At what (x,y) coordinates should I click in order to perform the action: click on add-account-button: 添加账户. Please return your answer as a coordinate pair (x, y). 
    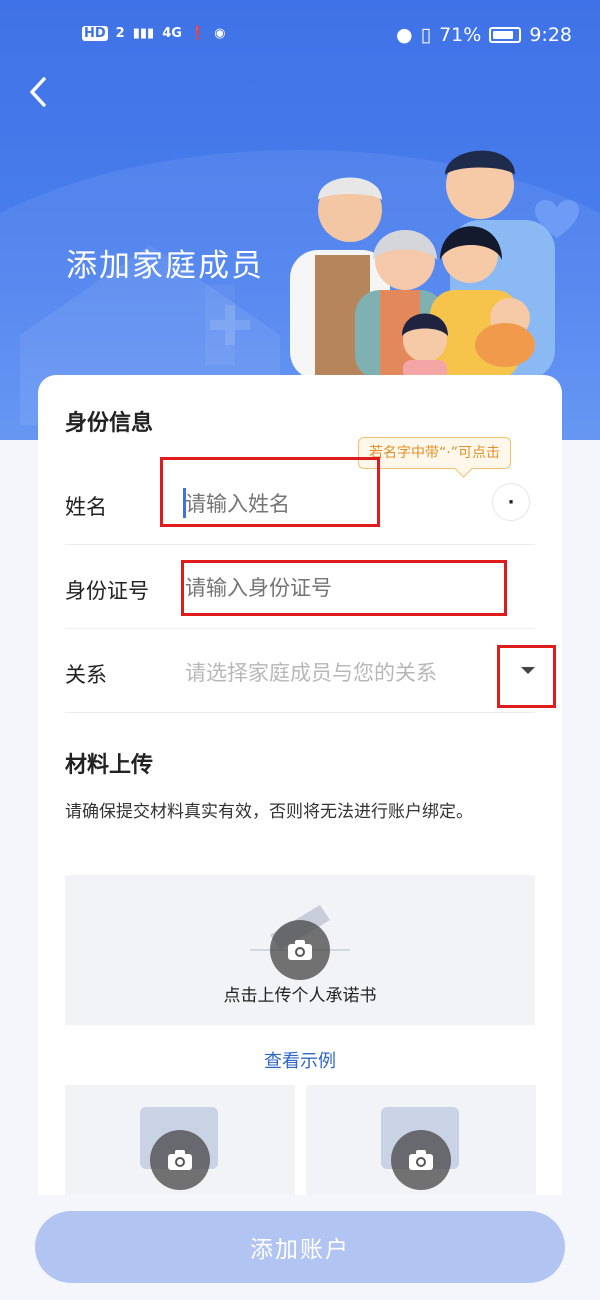
    Looking at the image, I should click on (300, 1247).